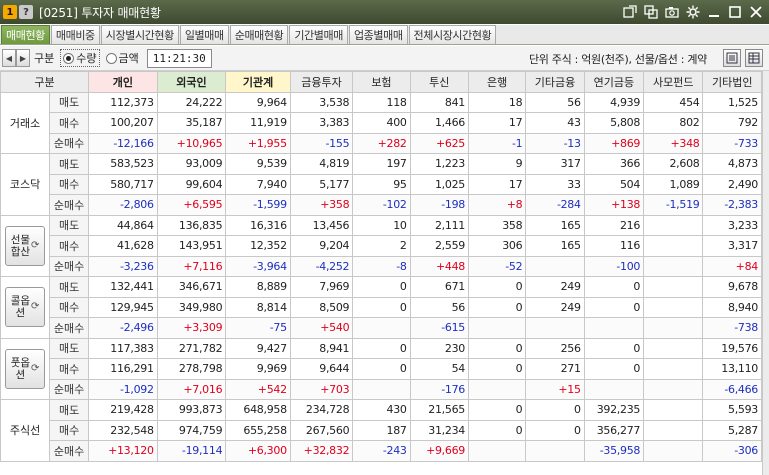 The width and height of the screenshot is (769, 475). What do you see at coordinates (439, 82) in the screenshot?
I see `column-header-6: 투신` at bounding box center [439, 82].